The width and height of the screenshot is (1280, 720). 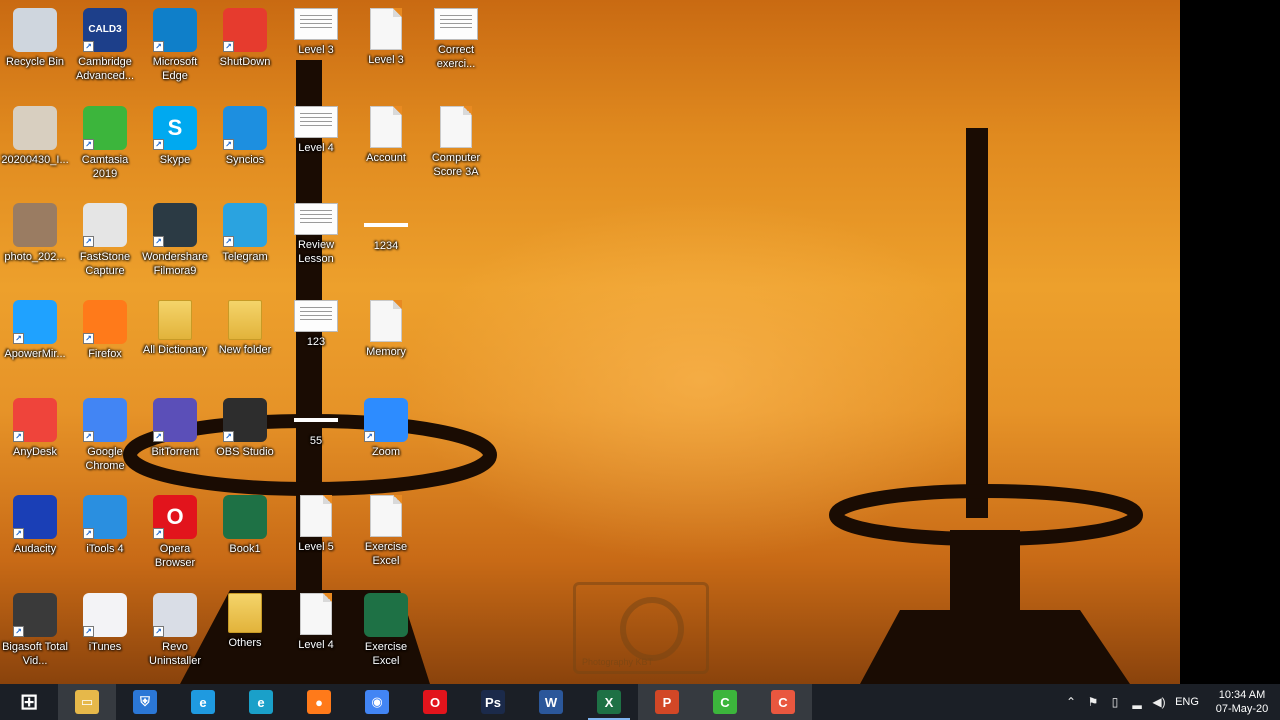 I want to click on taskbar-firefox: ●, so click(x=319, y=702).